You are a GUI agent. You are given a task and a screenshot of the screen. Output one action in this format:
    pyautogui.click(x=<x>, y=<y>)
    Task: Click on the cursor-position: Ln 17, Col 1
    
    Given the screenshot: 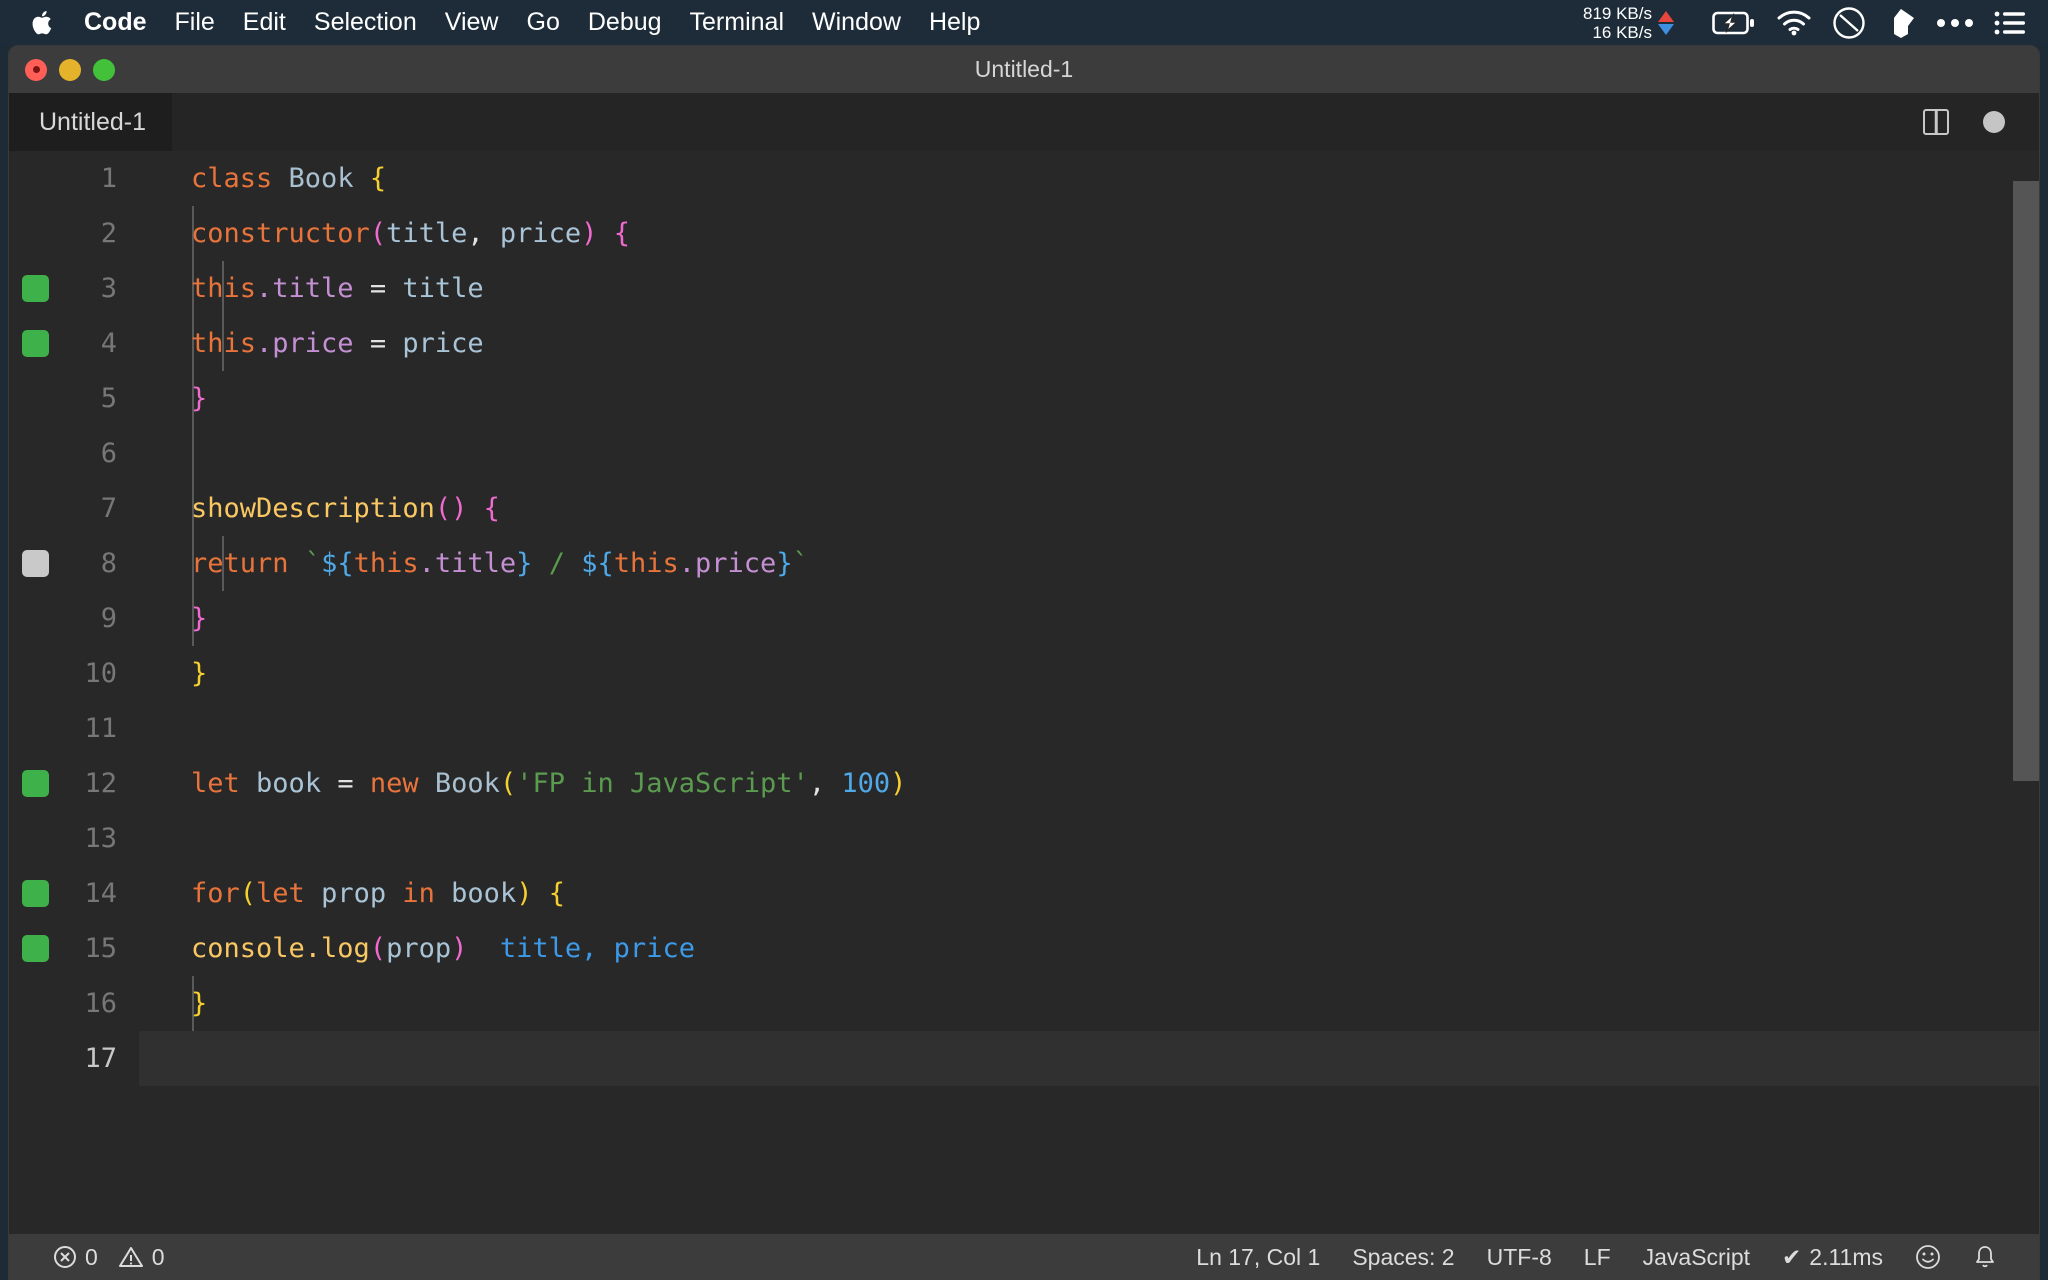 What is the action you would take?
    pyautogui.click(x=1258, y=1257)
    